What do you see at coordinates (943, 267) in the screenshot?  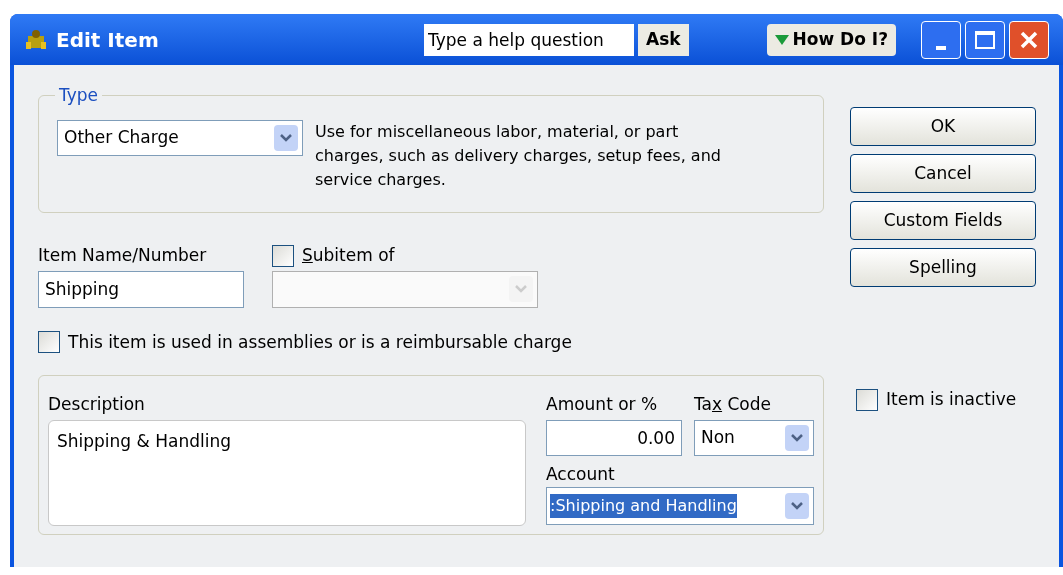 I see `dialog-button: Spelling` at bounding box center [943, 267].